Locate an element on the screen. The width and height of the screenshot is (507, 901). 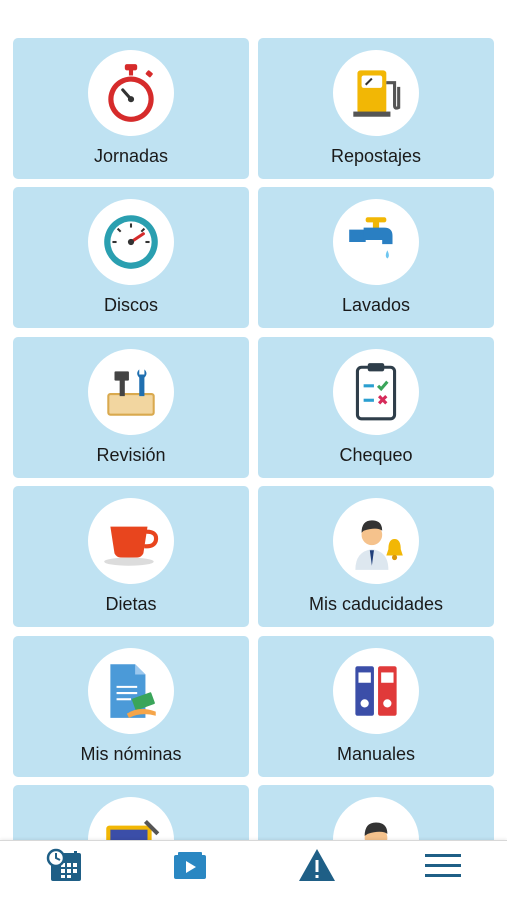
video-folder-icon is located at coordinates (190, 865).